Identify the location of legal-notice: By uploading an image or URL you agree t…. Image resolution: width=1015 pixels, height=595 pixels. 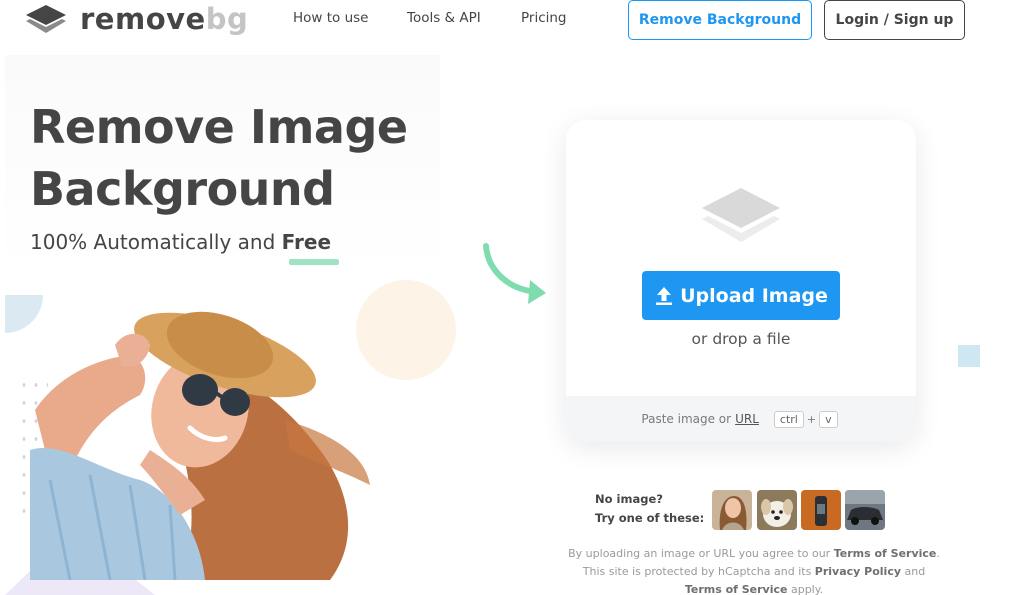
(754, 570).